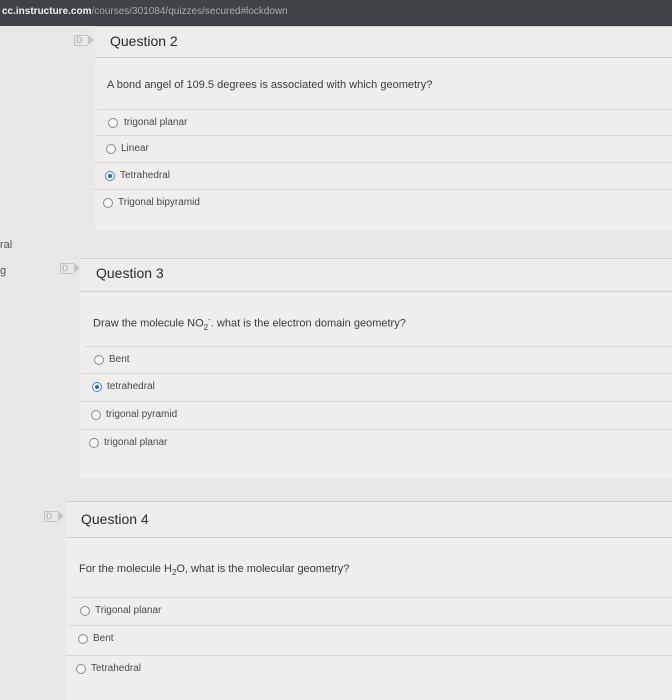 This screenshot has width=672, height=700. Describe the element at coordinates (371, 610) in the screenshot. I see `answer-option: Trigonal planar` at that location.